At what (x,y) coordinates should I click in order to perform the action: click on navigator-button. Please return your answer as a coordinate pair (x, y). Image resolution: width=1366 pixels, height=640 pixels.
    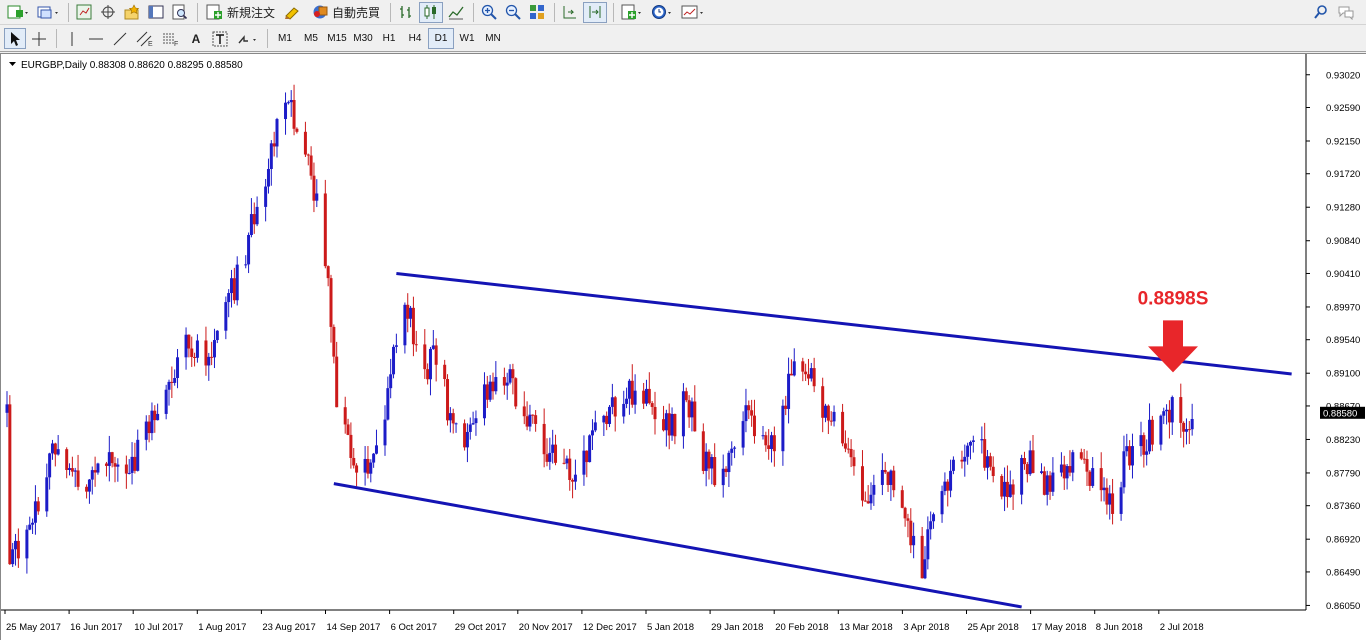
    Looking at the image, I should click on (132, 12).